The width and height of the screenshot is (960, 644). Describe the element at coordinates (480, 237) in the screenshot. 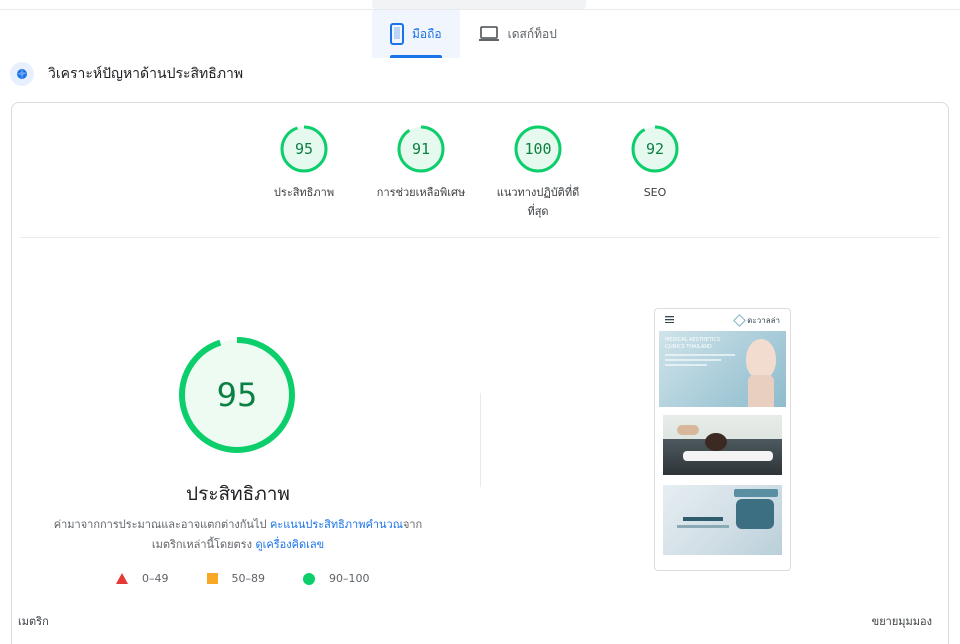

I see `gauges-divider` at that location.